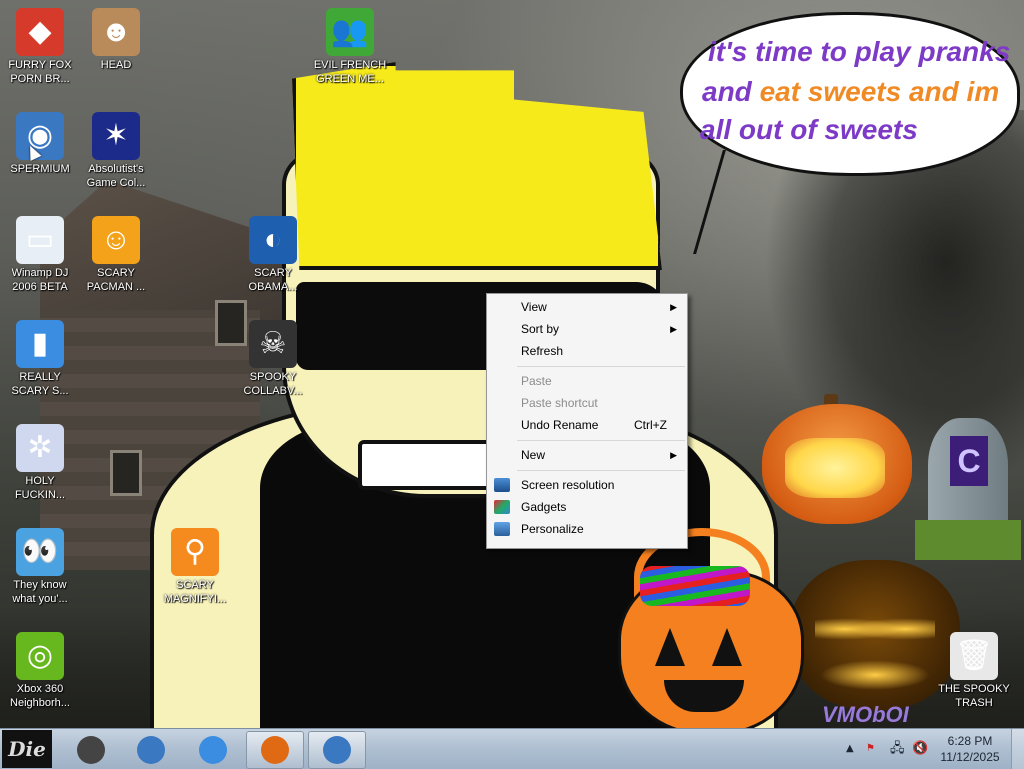  Describe the element at coordinates (731, 202) in the screenshot. I see `speech-bubble-tail` at that location.